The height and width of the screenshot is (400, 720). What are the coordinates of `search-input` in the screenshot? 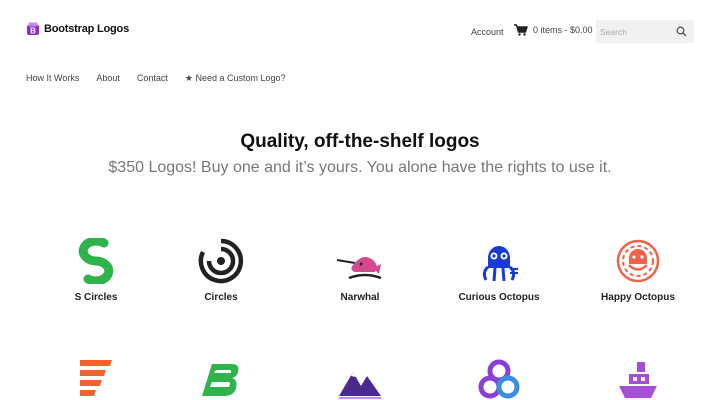 It's located at (633, 31).